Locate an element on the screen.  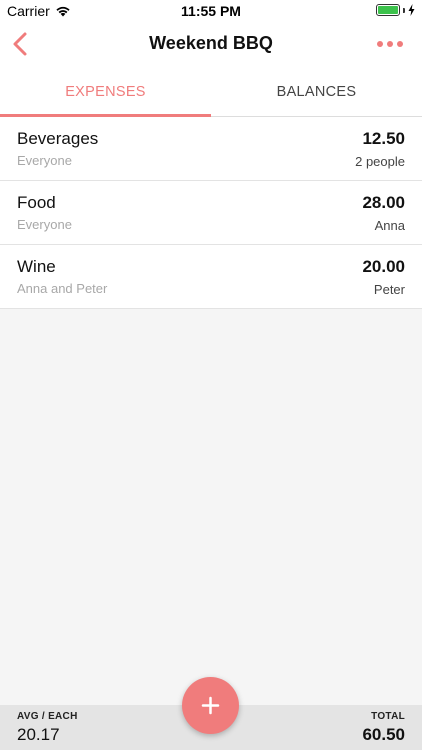
nav-bar: Weekend BBQ is located at coordinates (211, 44).